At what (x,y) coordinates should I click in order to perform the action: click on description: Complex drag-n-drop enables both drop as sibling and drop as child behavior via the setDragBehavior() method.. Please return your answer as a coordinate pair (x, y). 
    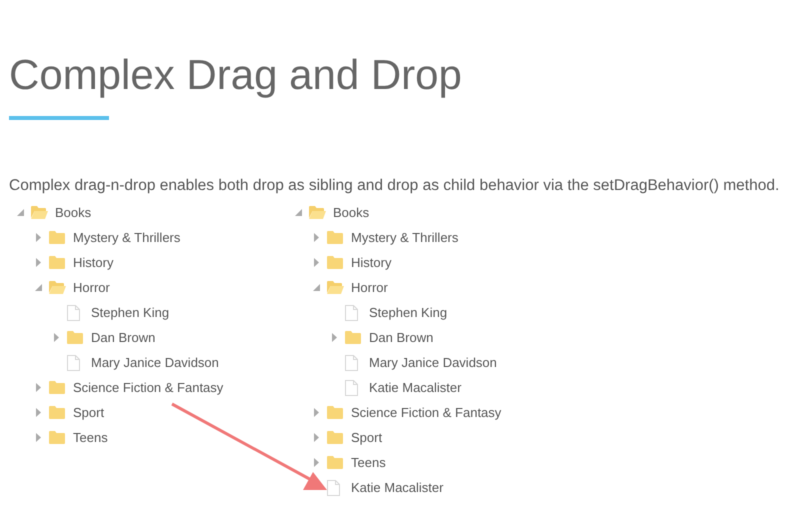
    Looking at the image, I should click on (394, 186).